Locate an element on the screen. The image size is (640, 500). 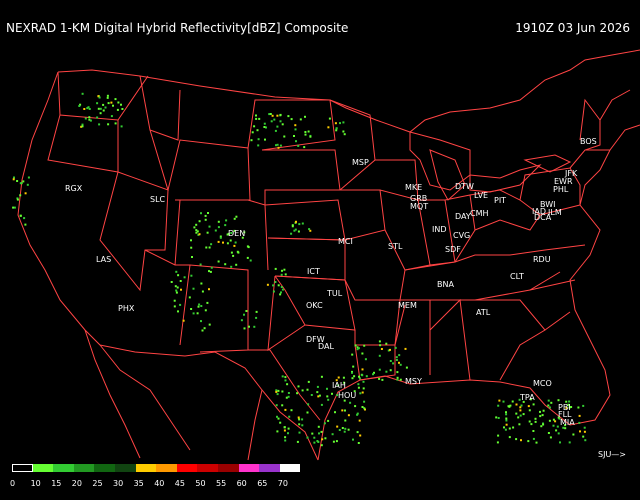
station-clt: CLT is located at coordinates (517, 276).